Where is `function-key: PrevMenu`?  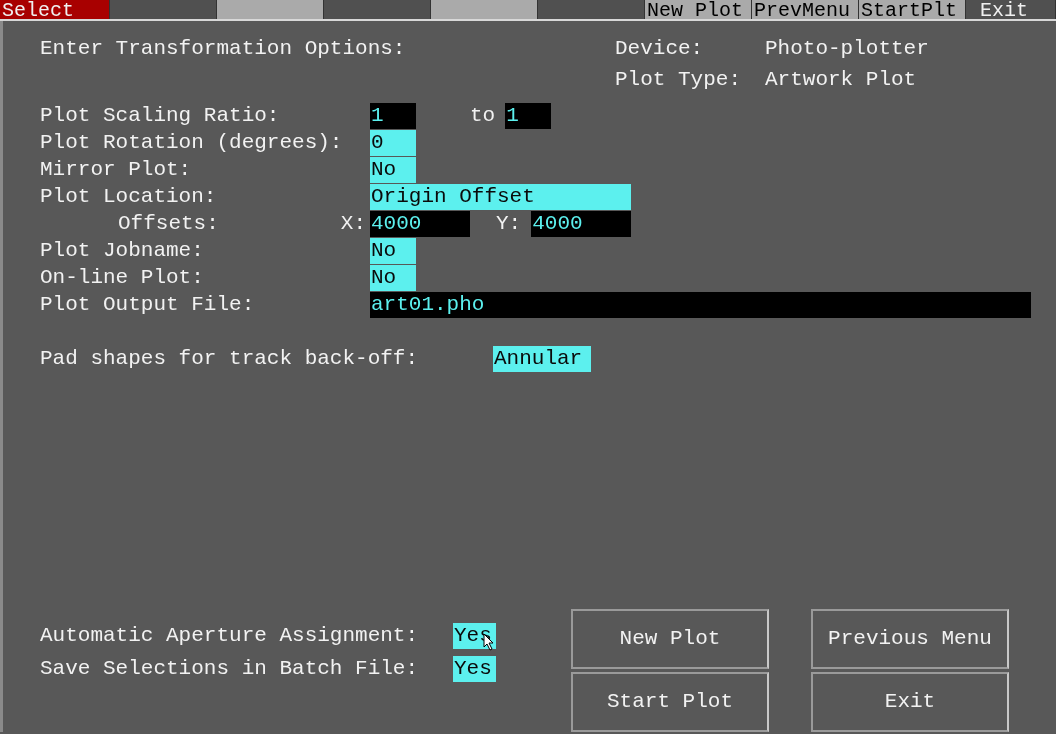 function-key: PrevMenu is located at coordinates (805, 9).